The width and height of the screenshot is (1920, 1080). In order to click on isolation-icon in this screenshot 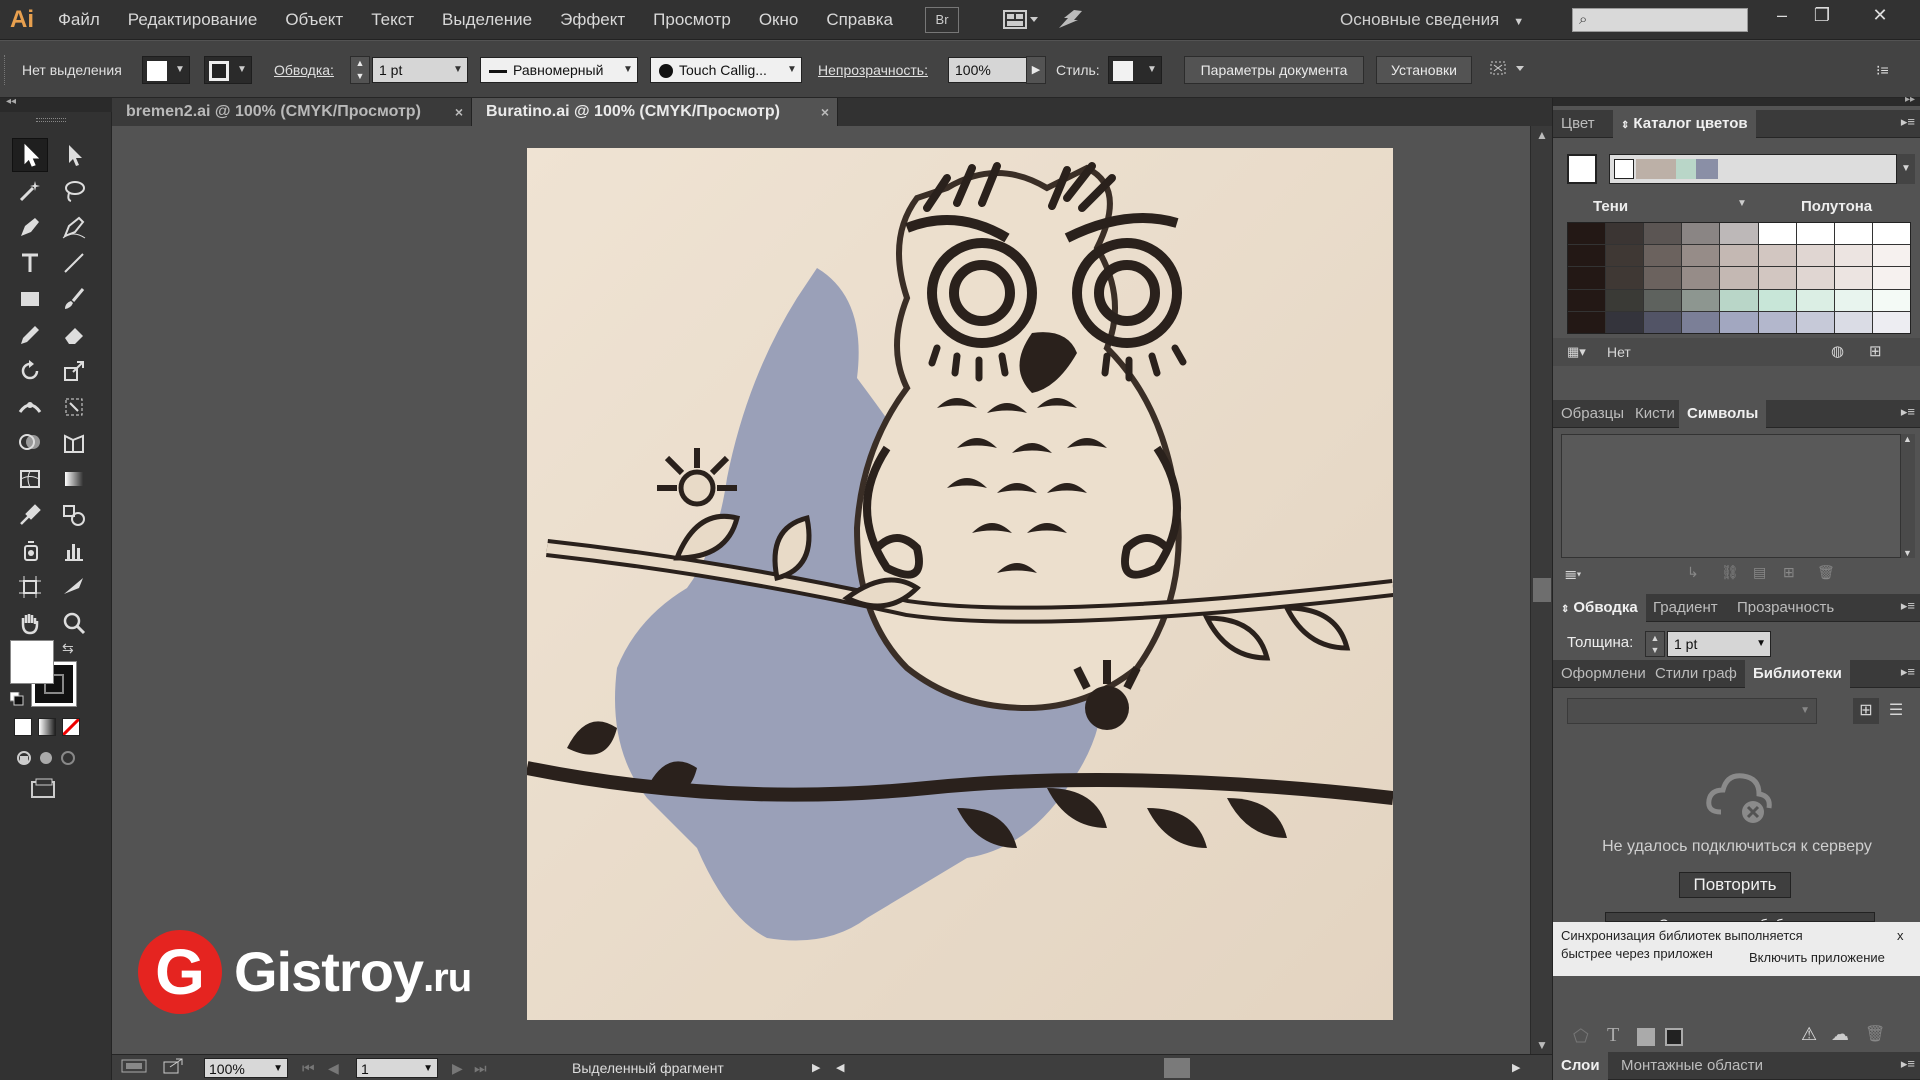, I will do `click(1510, 70)`.